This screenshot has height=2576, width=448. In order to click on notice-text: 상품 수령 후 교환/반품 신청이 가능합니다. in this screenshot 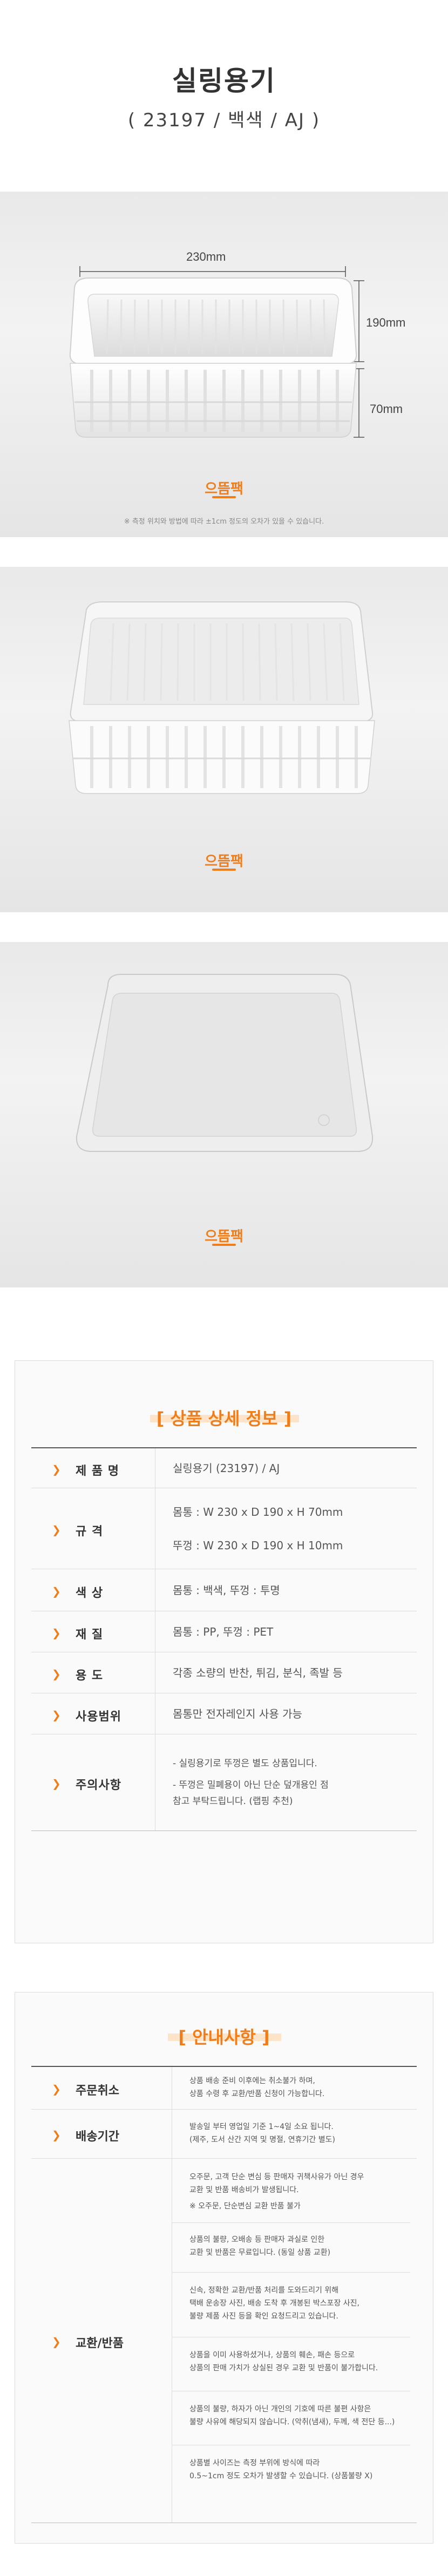, I will do `click(257, 2094)`.